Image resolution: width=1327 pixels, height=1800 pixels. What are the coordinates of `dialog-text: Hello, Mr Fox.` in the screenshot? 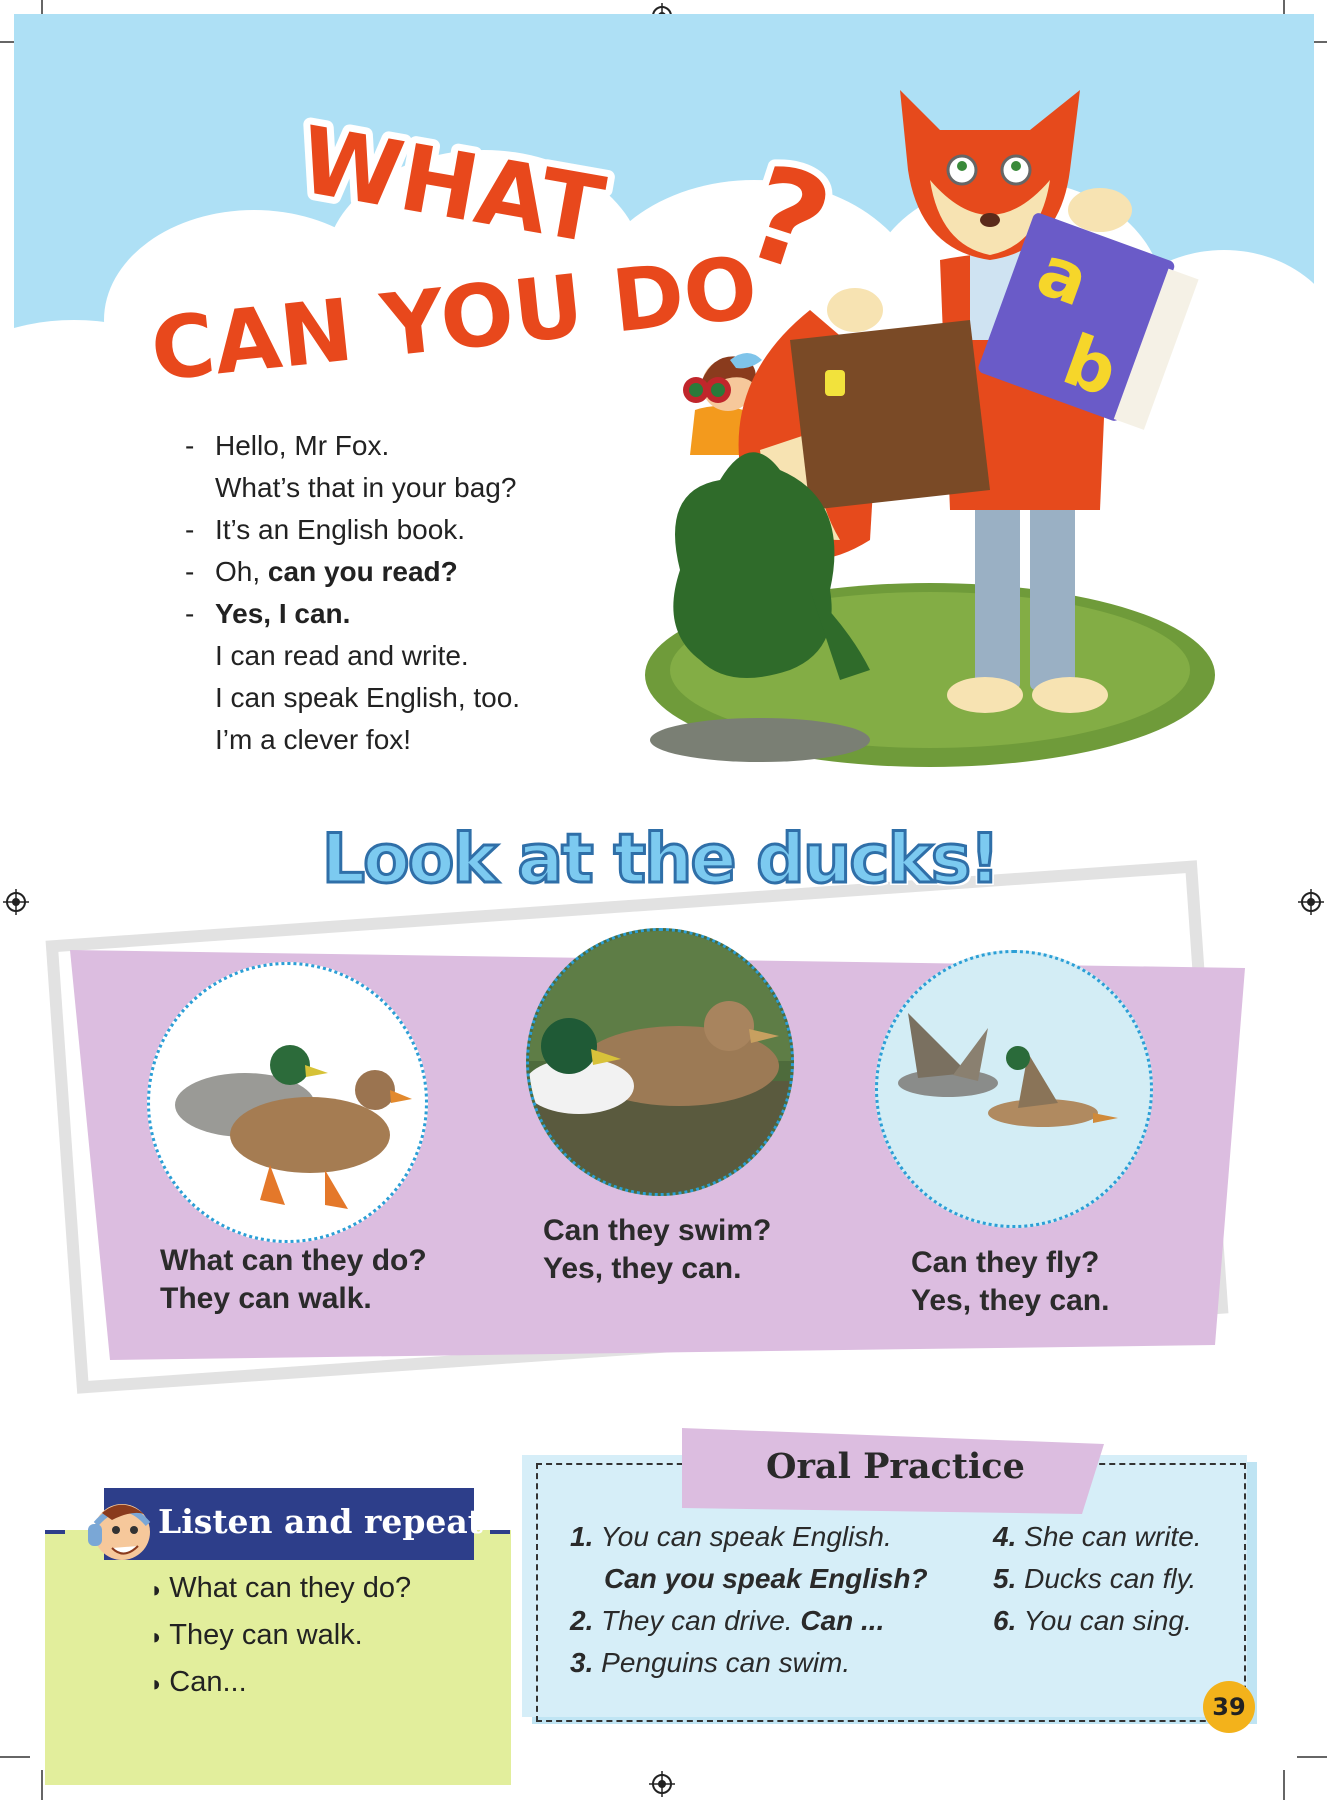 It's located at (302, 445).